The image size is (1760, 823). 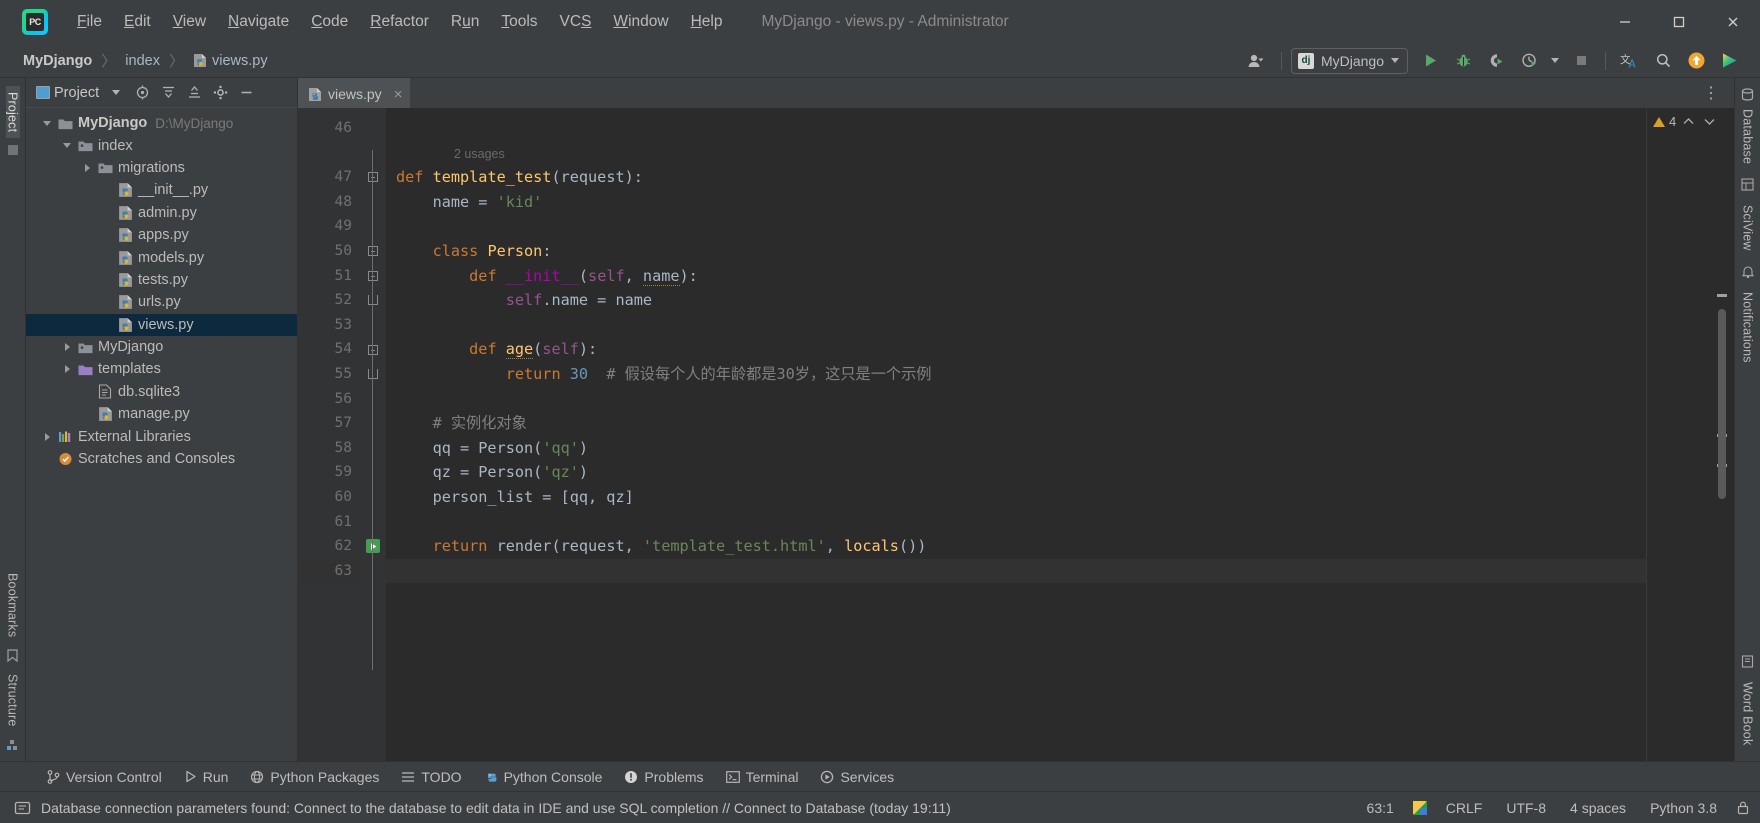 I want to click on code-line-58: qq = Person('qq'), so click(x=1016, y=448).